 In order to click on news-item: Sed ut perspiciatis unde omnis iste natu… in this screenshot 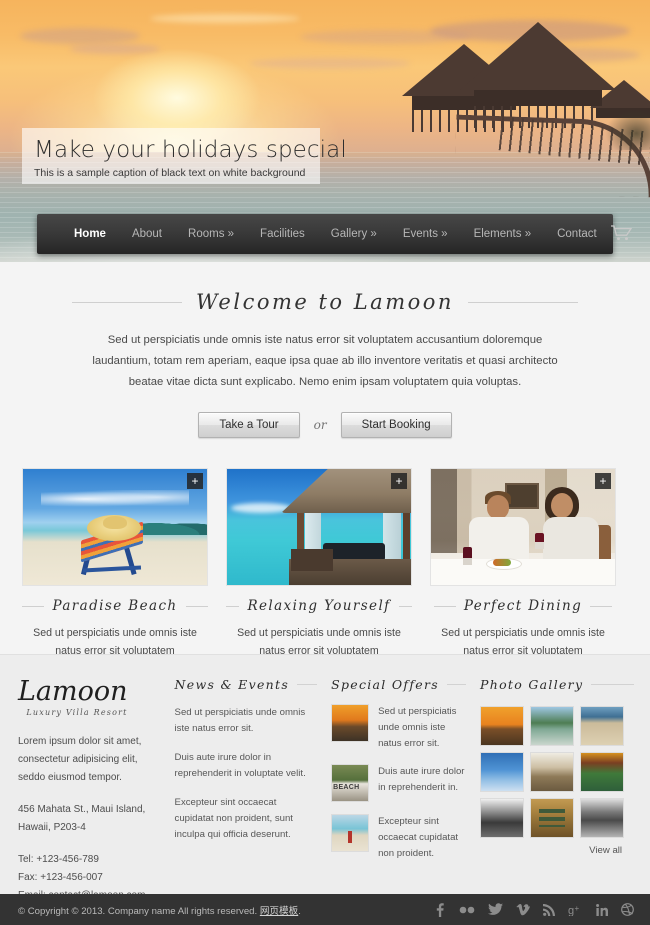, I will do `click(246, 721)`.